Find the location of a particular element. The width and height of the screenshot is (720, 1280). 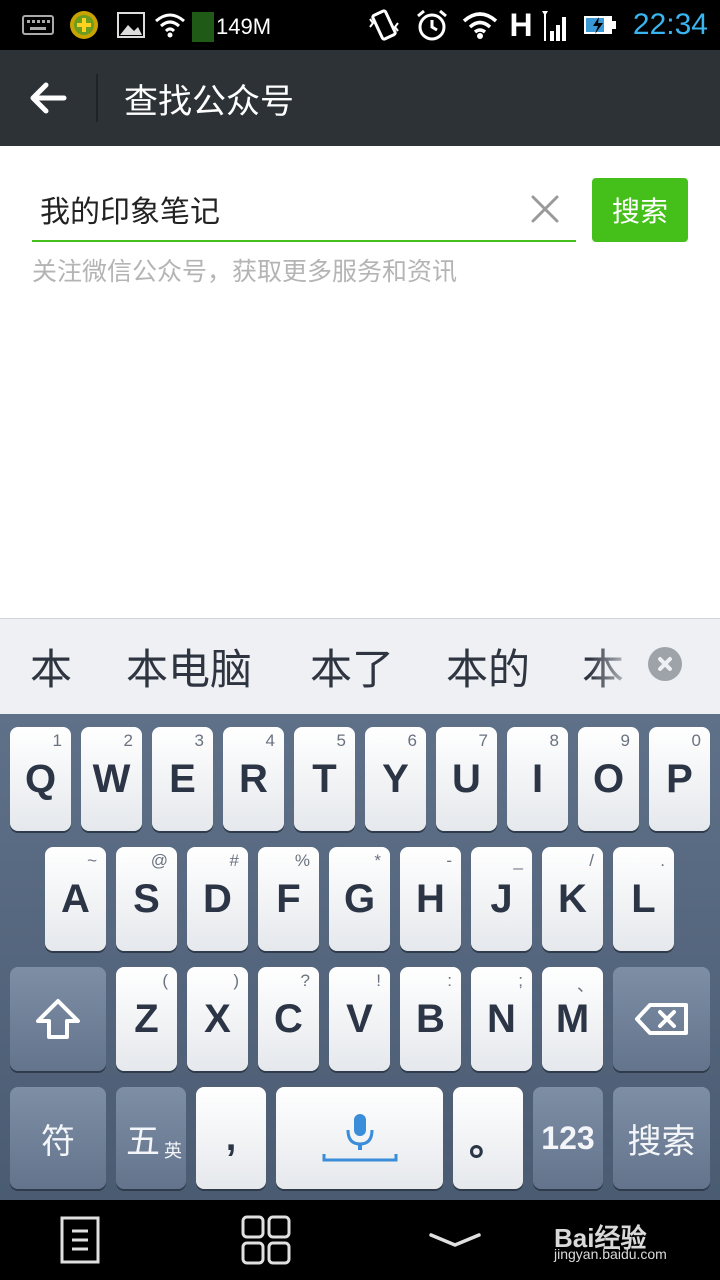

key-sub-label: 2 is located at coordinates (128, 740).